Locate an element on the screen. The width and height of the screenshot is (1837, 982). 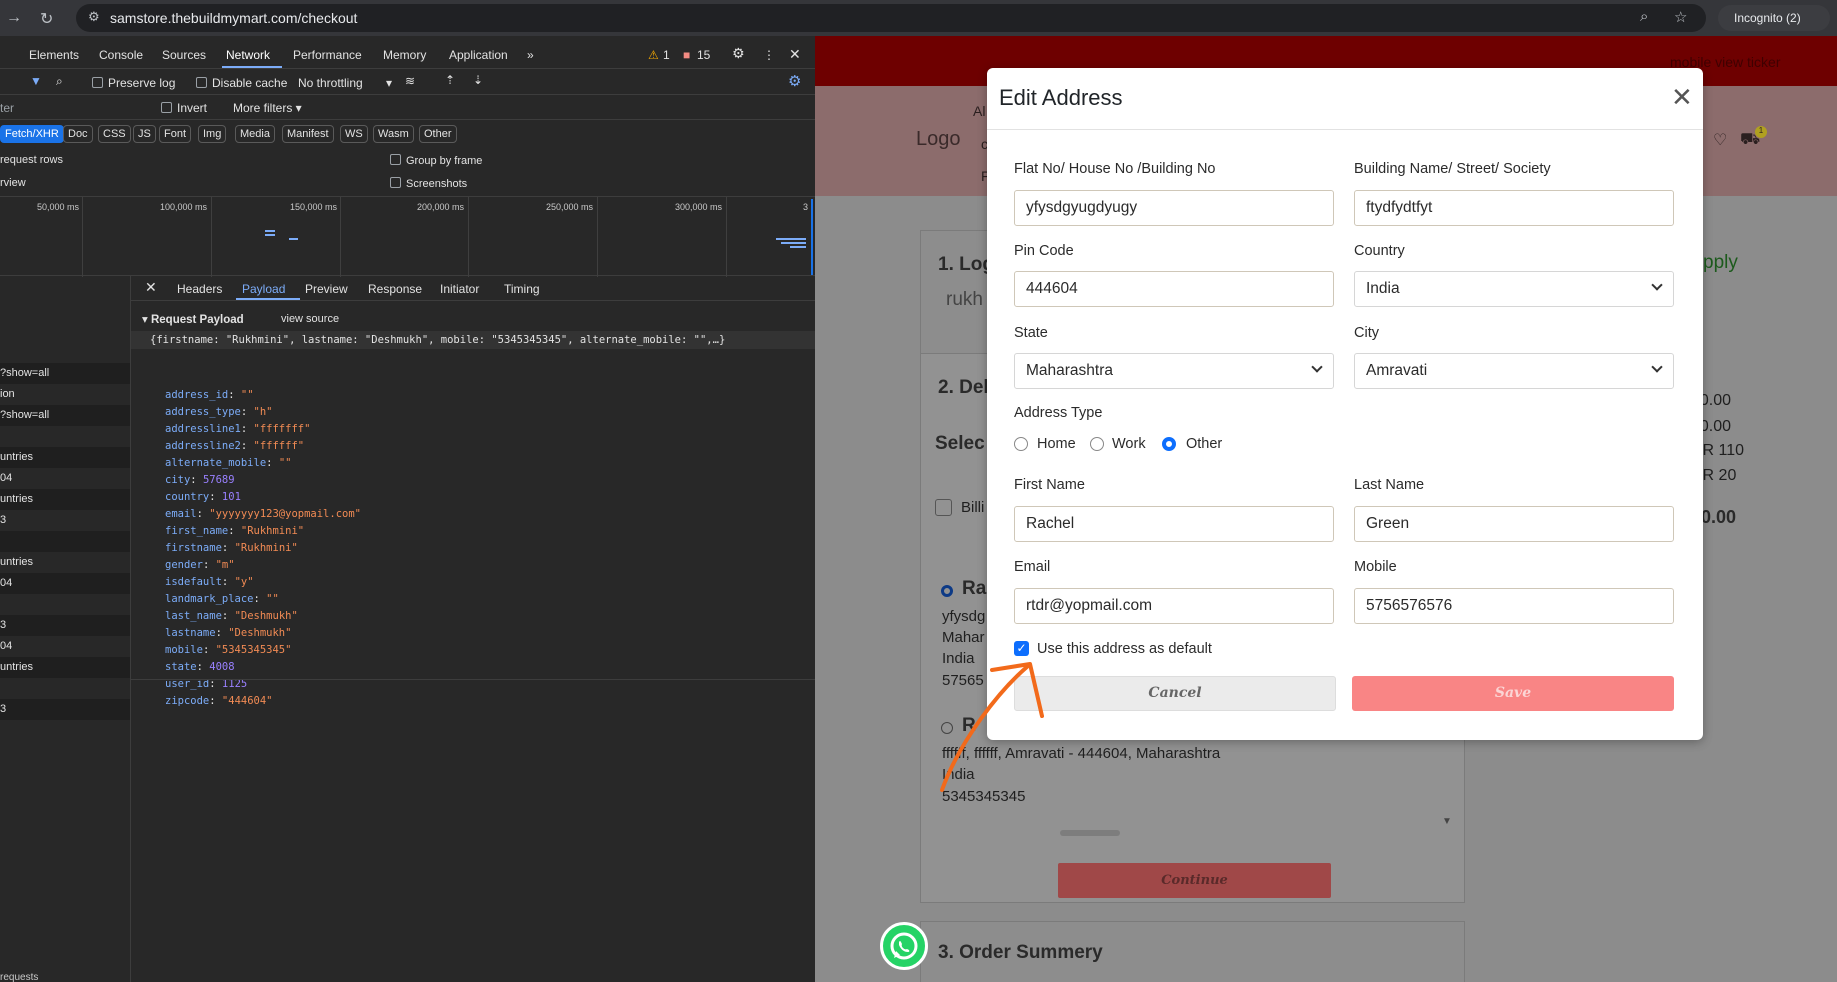
wishlist-heart-icon: ♡ is located at coordinates (1720, 140).